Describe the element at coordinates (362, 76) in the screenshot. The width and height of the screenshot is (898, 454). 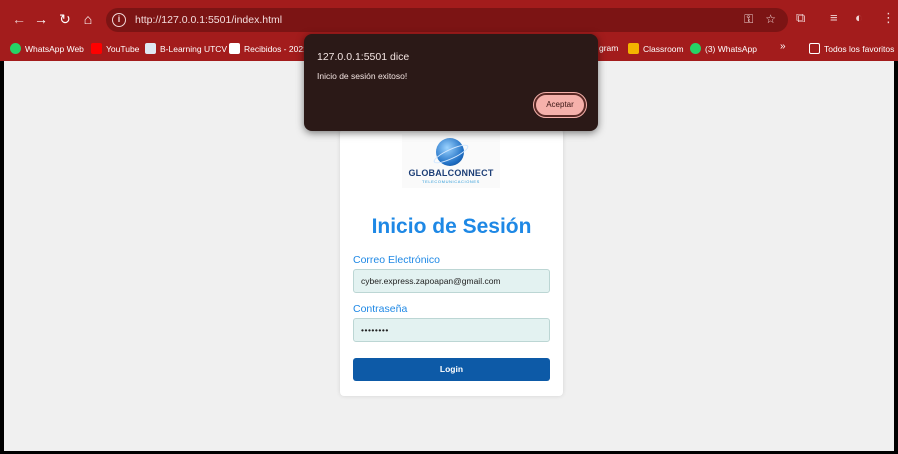
I see `dialog-message: Inicio de sesión exitoso!` at that location.